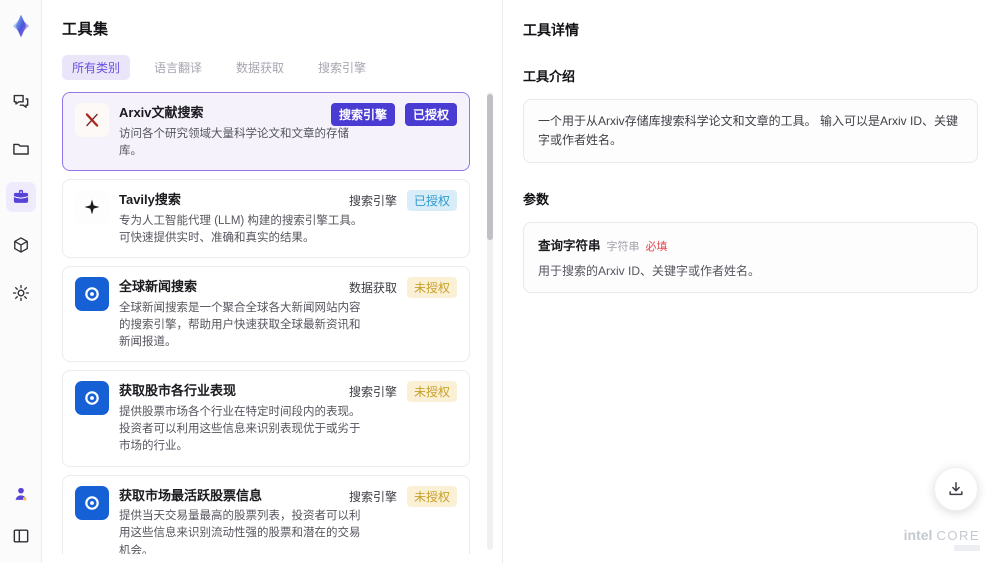 This screenshot has height=563, width=1000. Describe the element at coordinates (372, 288) in the screenshot. I see `tool-category: 数据获取` at that location.